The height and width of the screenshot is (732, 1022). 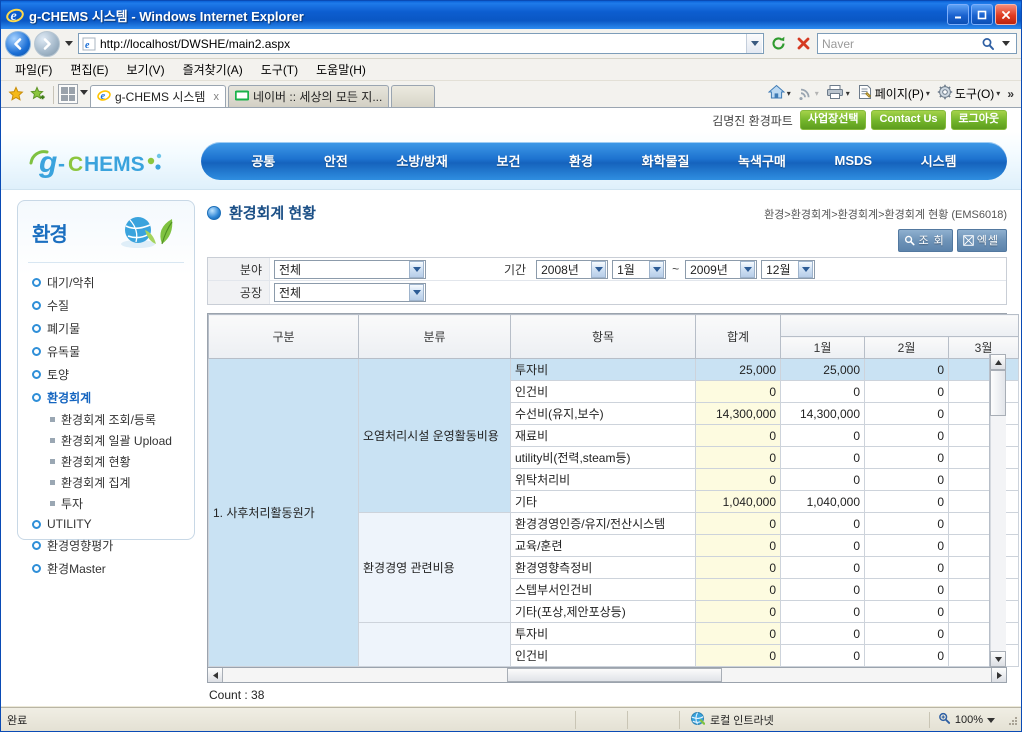 What do you see at coordinates (838, 93) in the screenshot?
I see `print-button: ▾` at bounding box center [838, 93].